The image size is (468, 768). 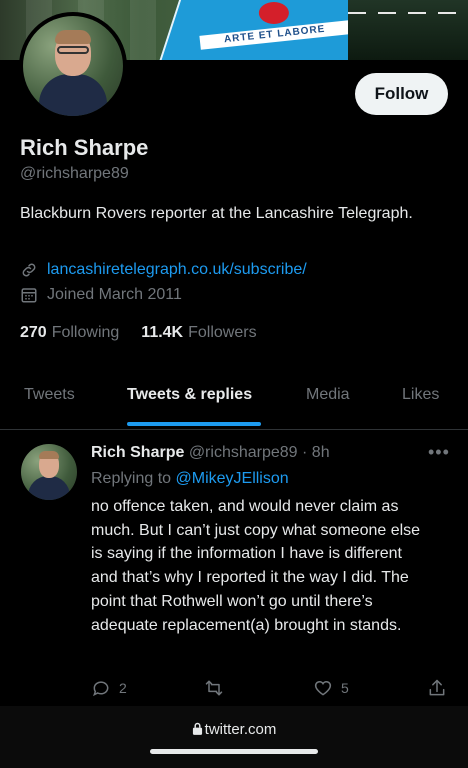 I want to click on tweet-author-handle: @richsharpe89, so click(x=243, y=452).